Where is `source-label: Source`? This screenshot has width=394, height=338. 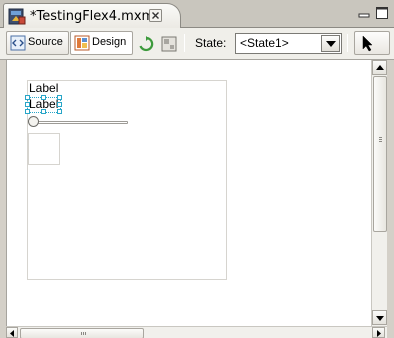 source-label: Source is located at coordinates (45, 42).